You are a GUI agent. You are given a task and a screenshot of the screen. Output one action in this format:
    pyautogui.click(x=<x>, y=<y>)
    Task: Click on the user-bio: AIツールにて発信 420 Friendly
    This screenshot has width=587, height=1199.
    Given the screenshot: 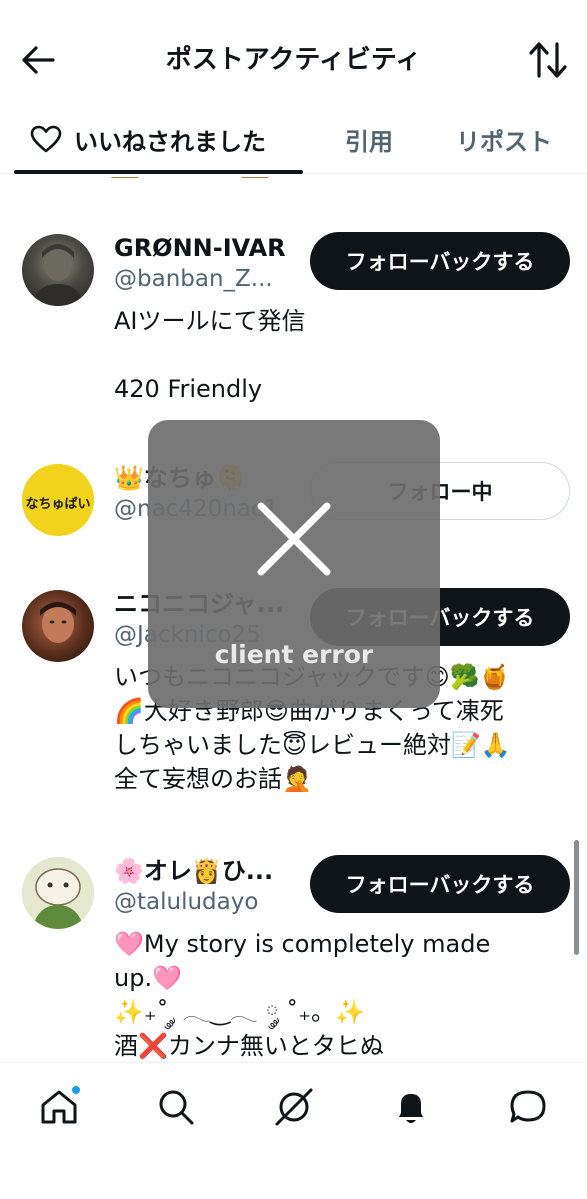 What is the action you would take?
    pyautogui.click(x=341, y=355)
    